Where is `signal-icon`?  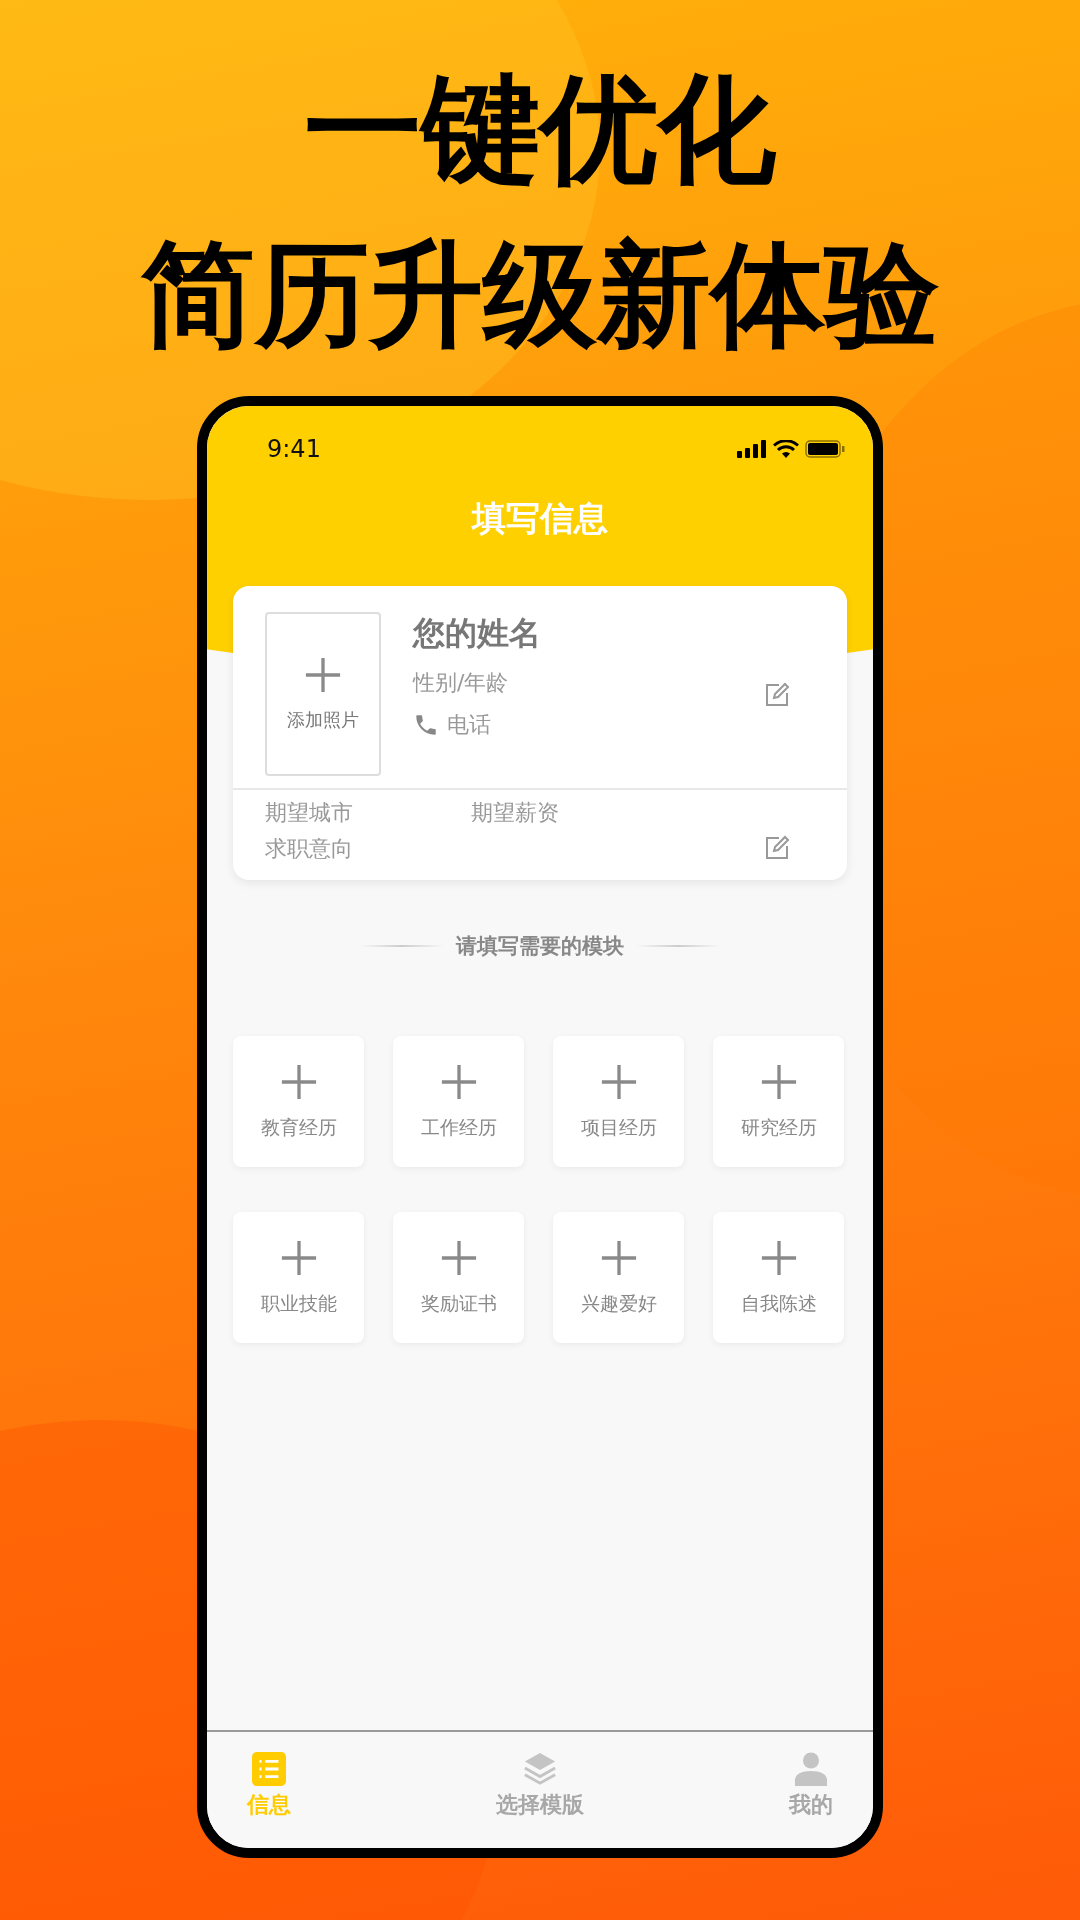
signal-icon is located at coordinates (752, 449).